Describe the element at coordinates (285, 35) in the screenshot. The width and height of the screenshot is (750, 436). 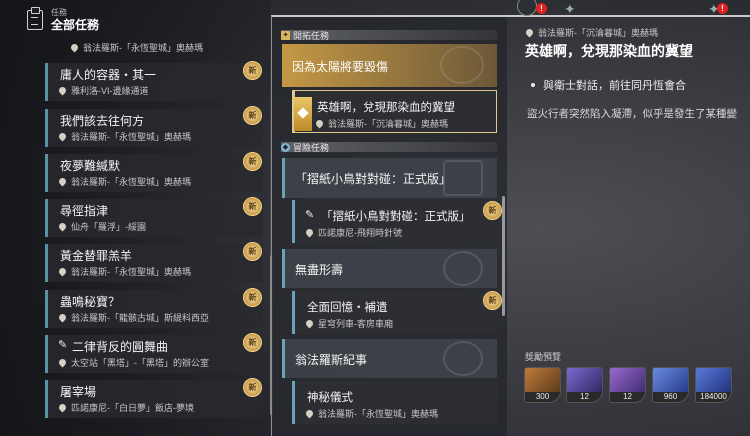
I see `trailblaze-mission-icon: ✦` at that location.